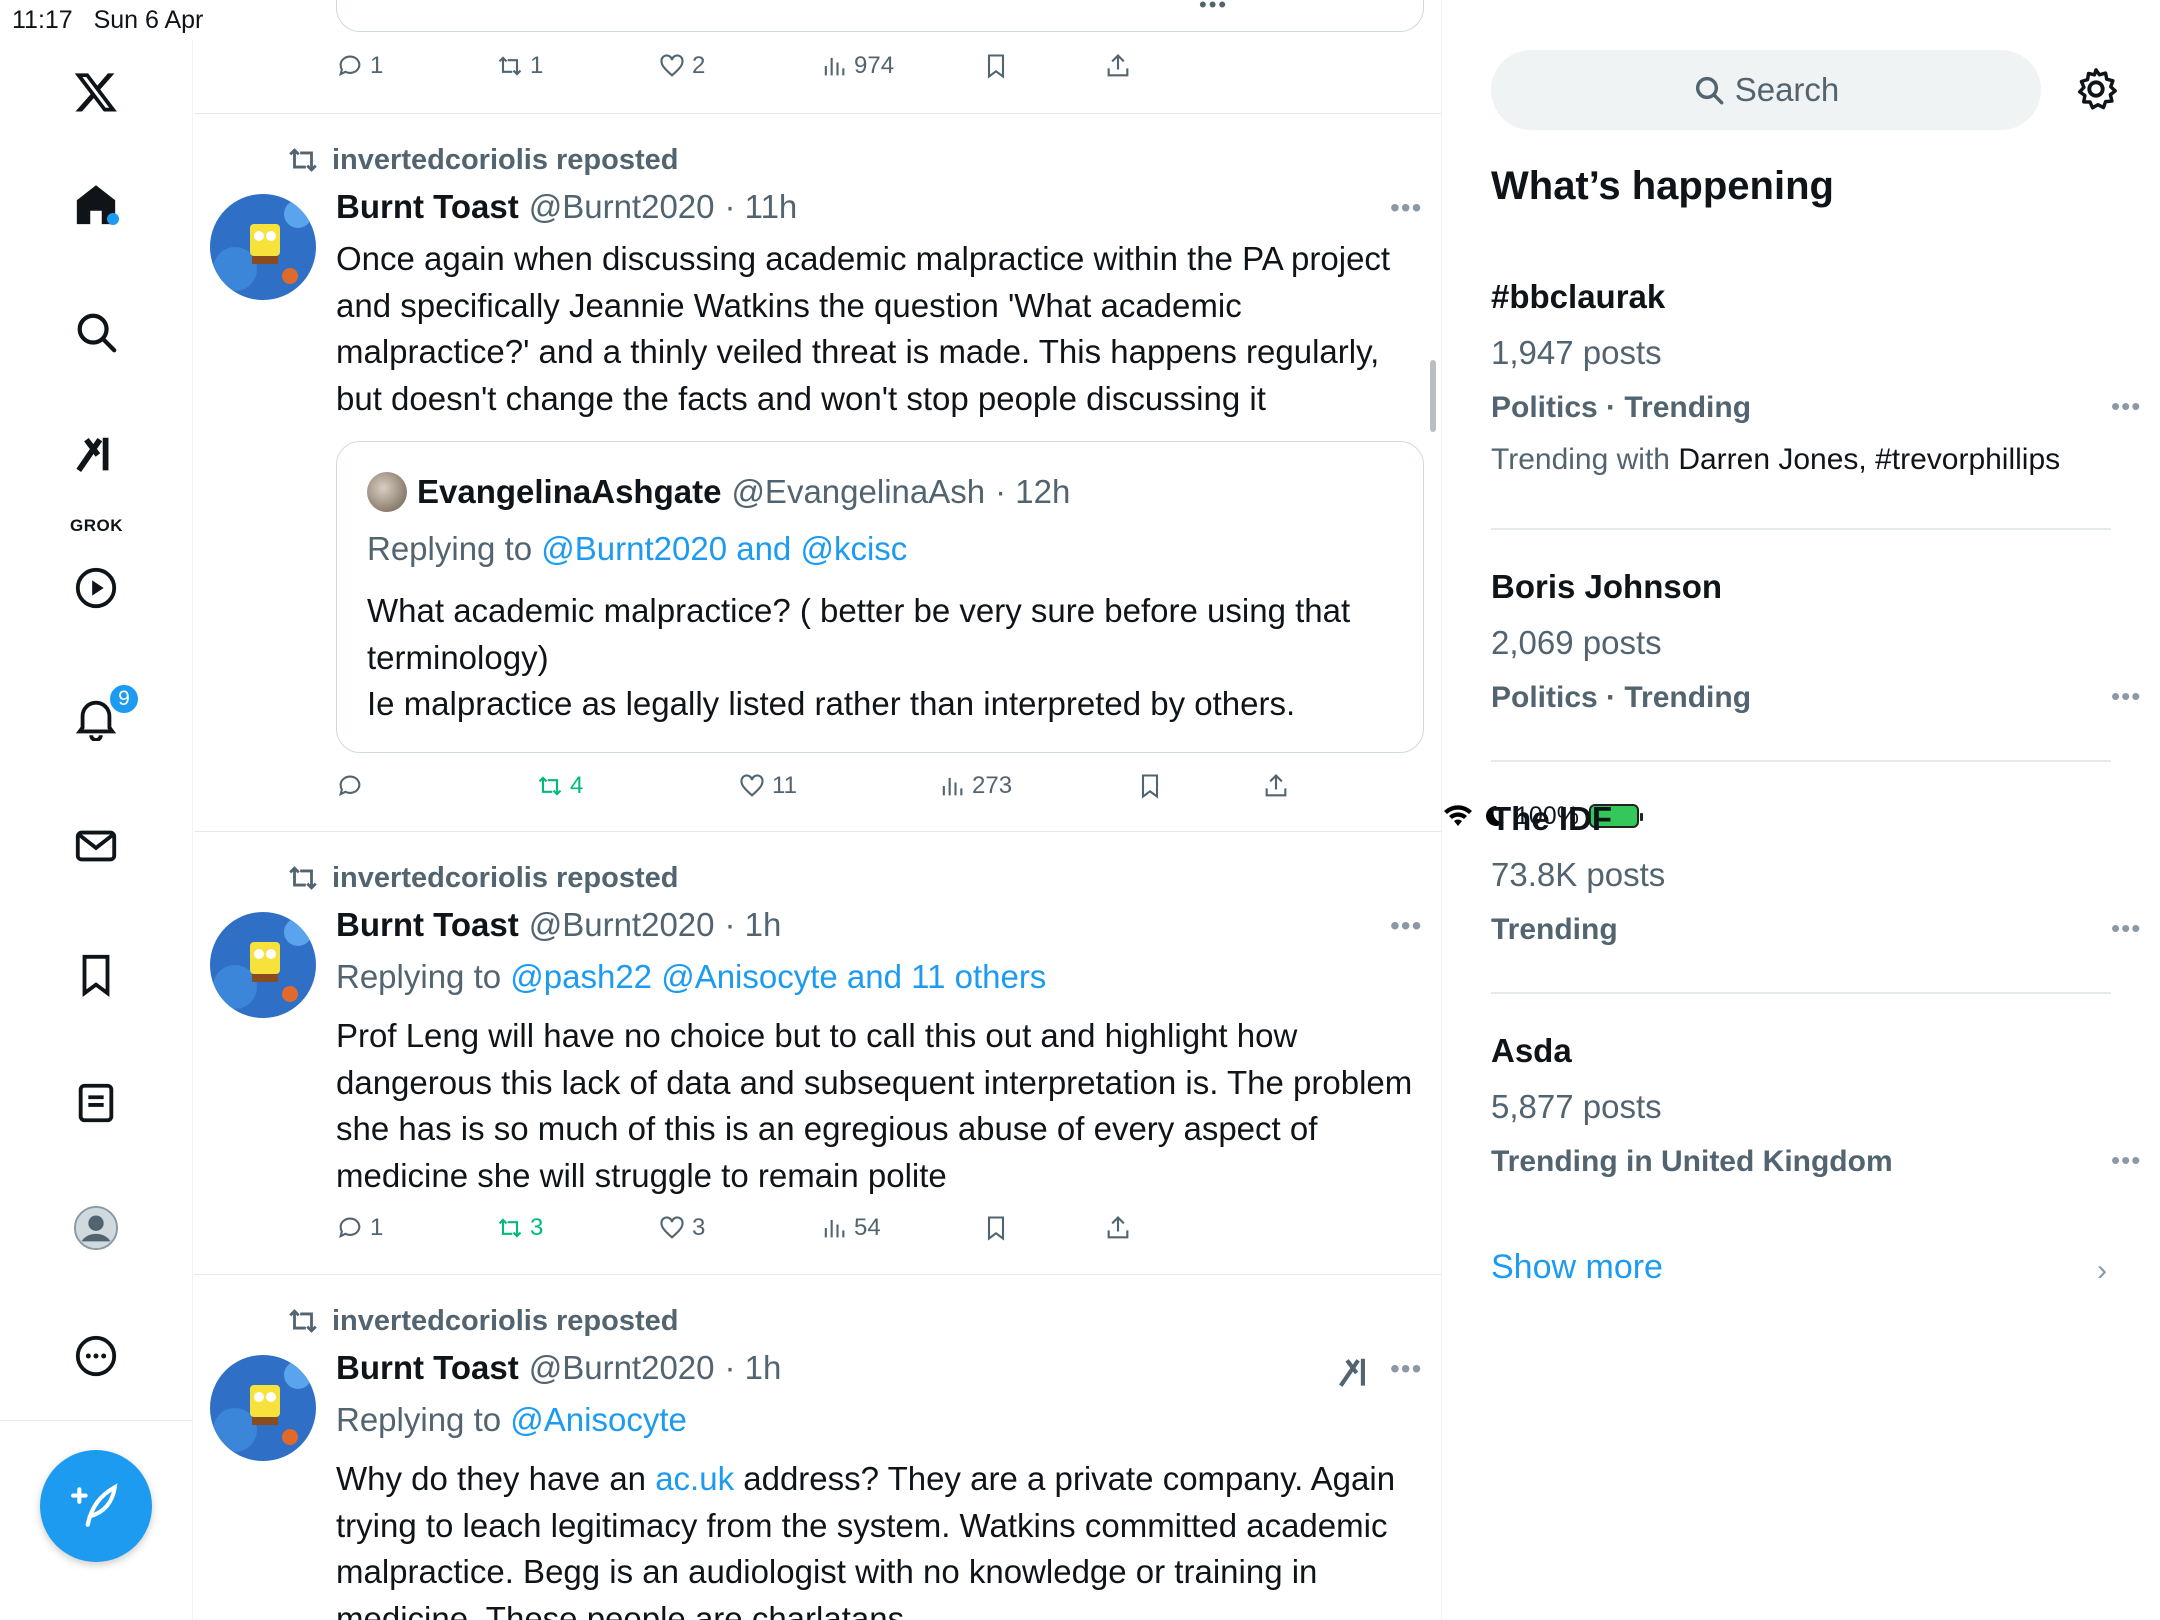 Image resolution: width=2160 pixels, height=1620 pixels. I want to click on like-button: 3, so click(681, 1228).